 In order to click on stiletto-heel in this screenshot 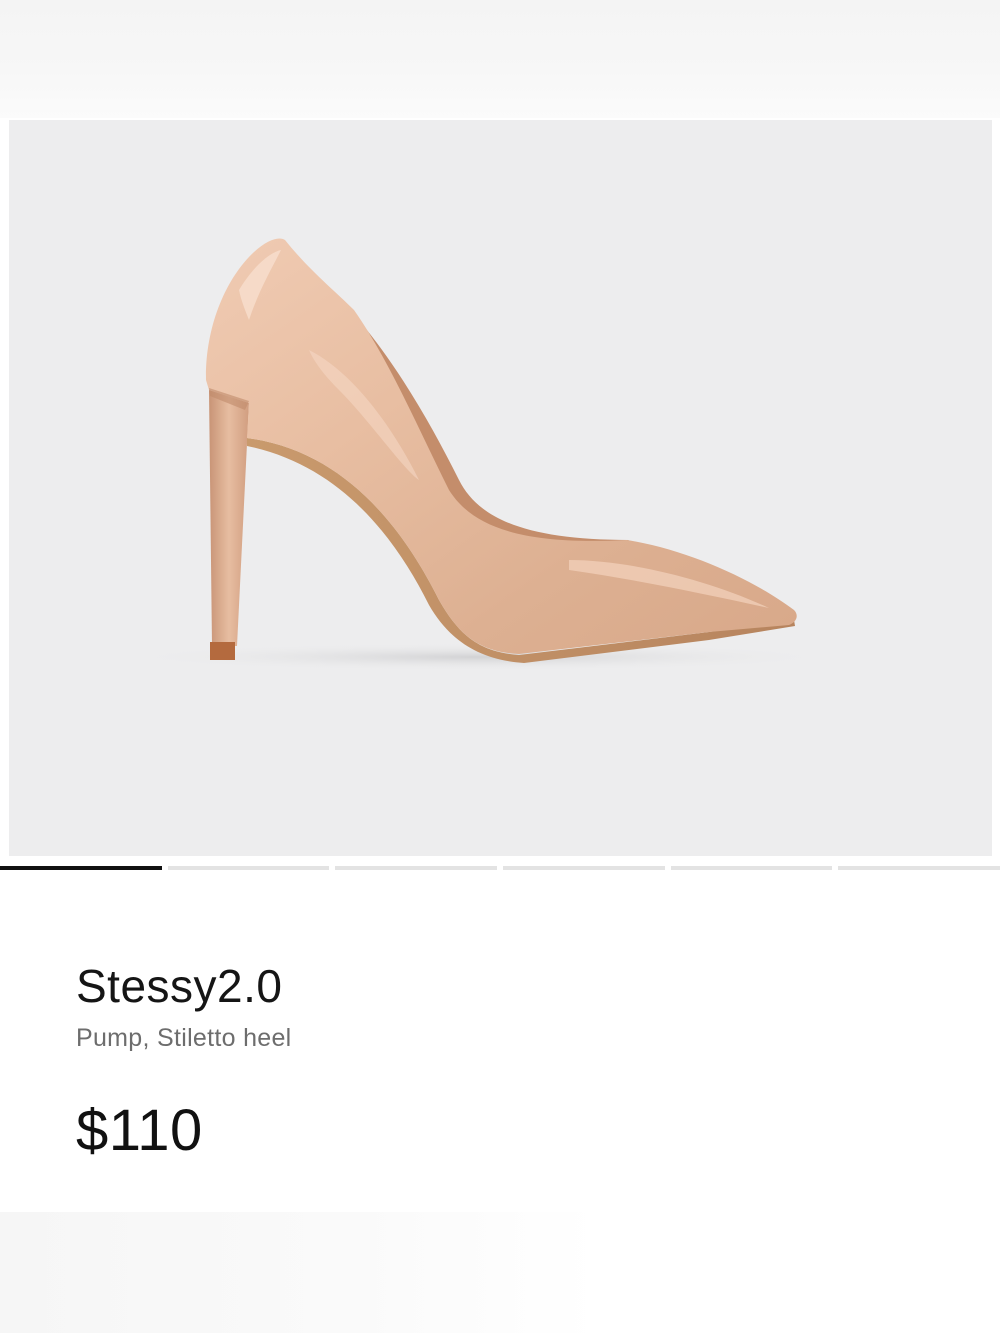, I will do `click(229, 518)`.